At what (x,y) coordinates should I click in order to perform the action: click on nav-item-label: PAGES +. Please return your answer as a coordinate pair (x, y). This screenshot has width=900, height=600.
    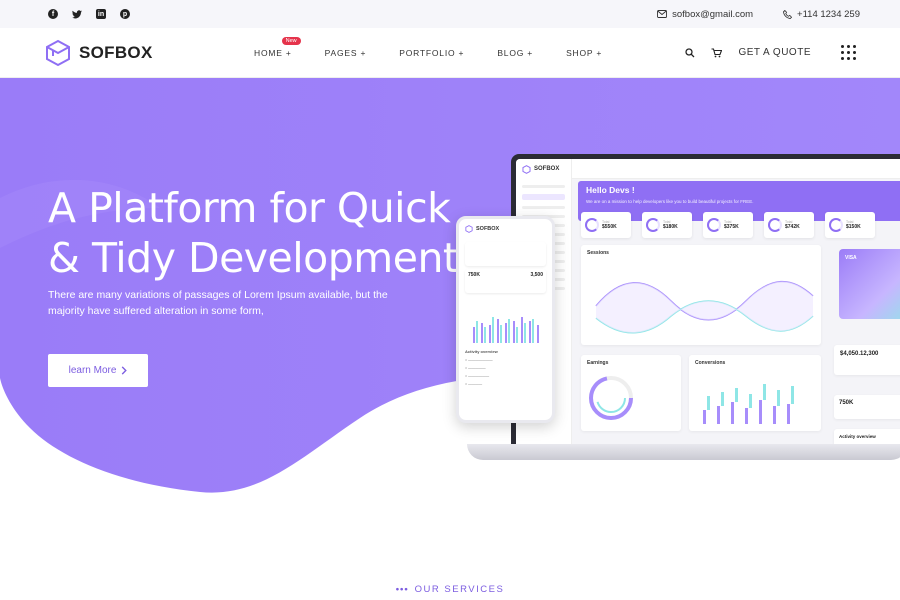
    Looking at the image, I should click on (345, 52).